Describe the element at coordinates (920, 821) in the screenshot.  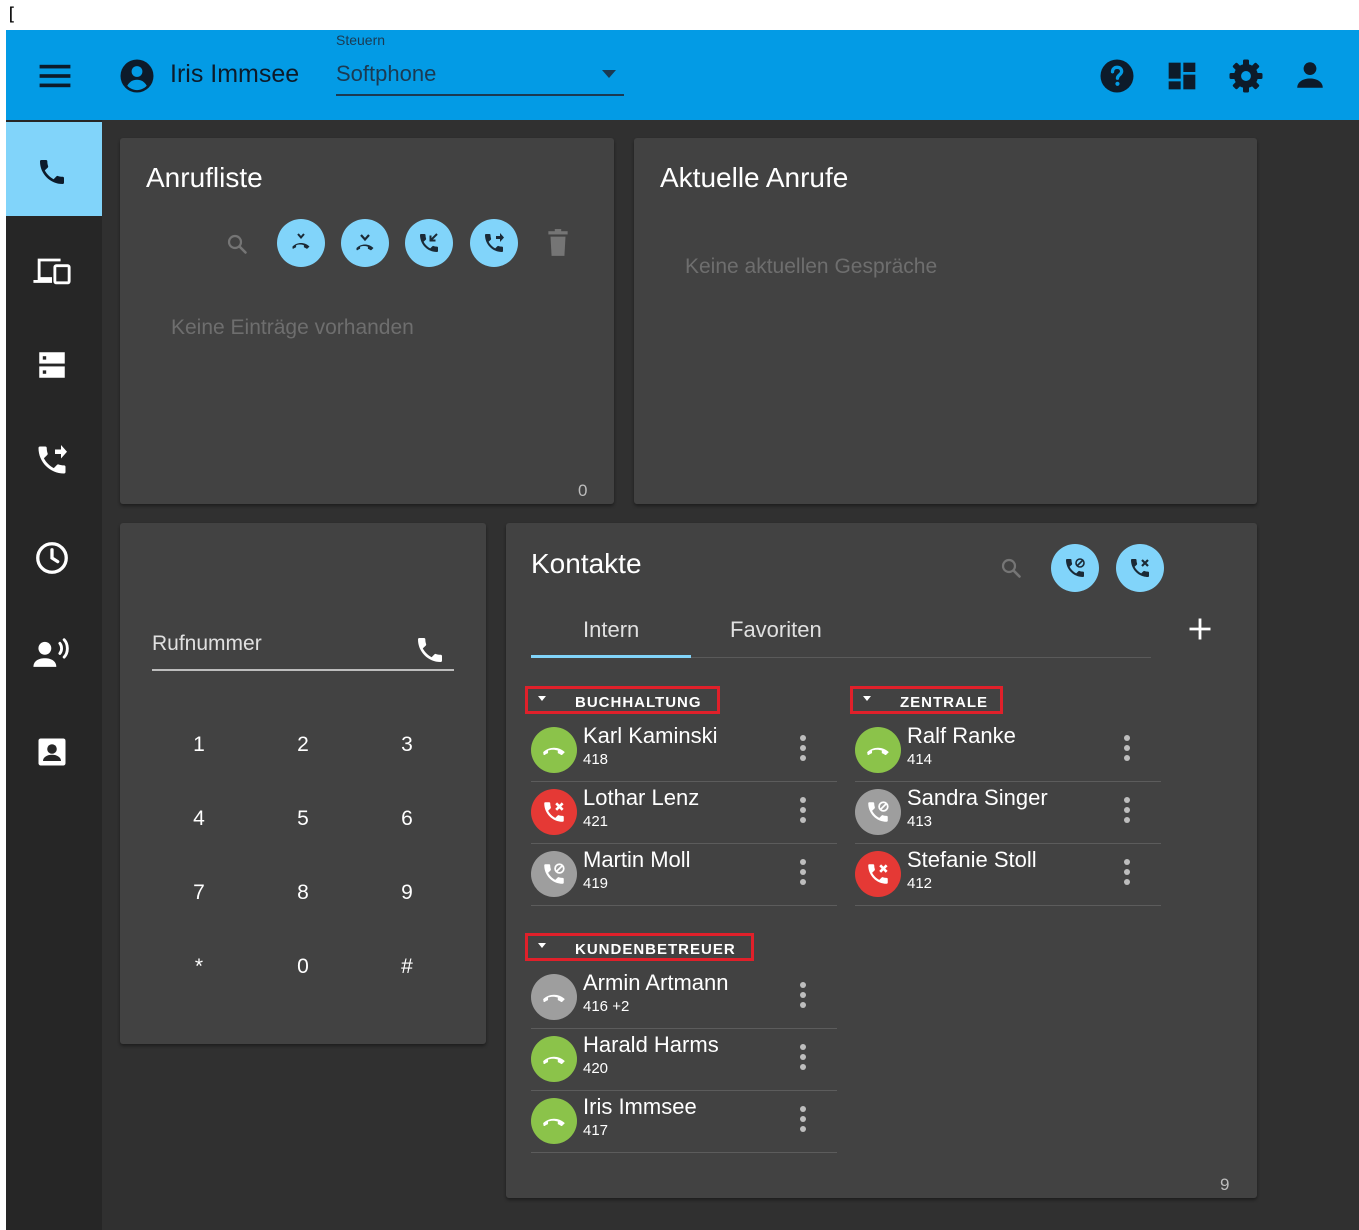
I see `contact-extension: 413` at that location.